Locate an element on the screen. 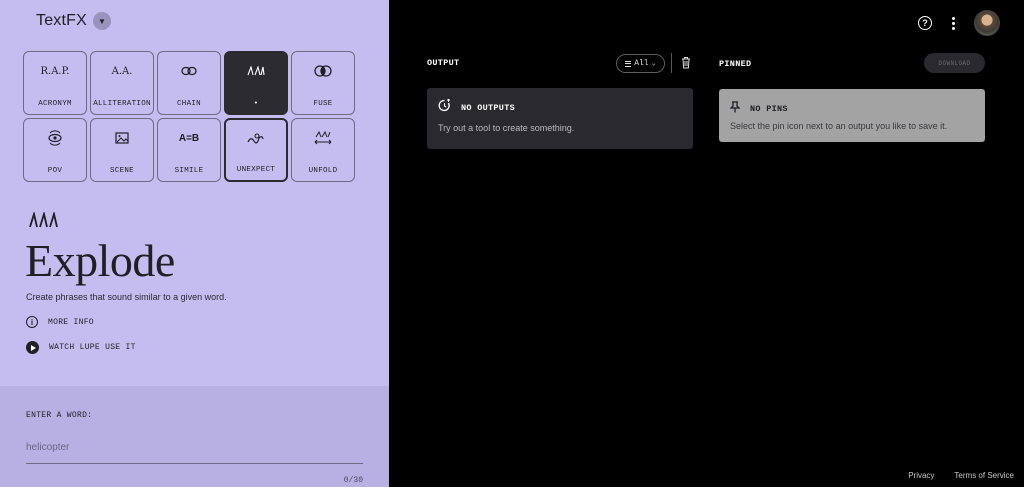 This screenshot has width=1024, height=487. add-timer-icon is located at coordinates (444, 108).